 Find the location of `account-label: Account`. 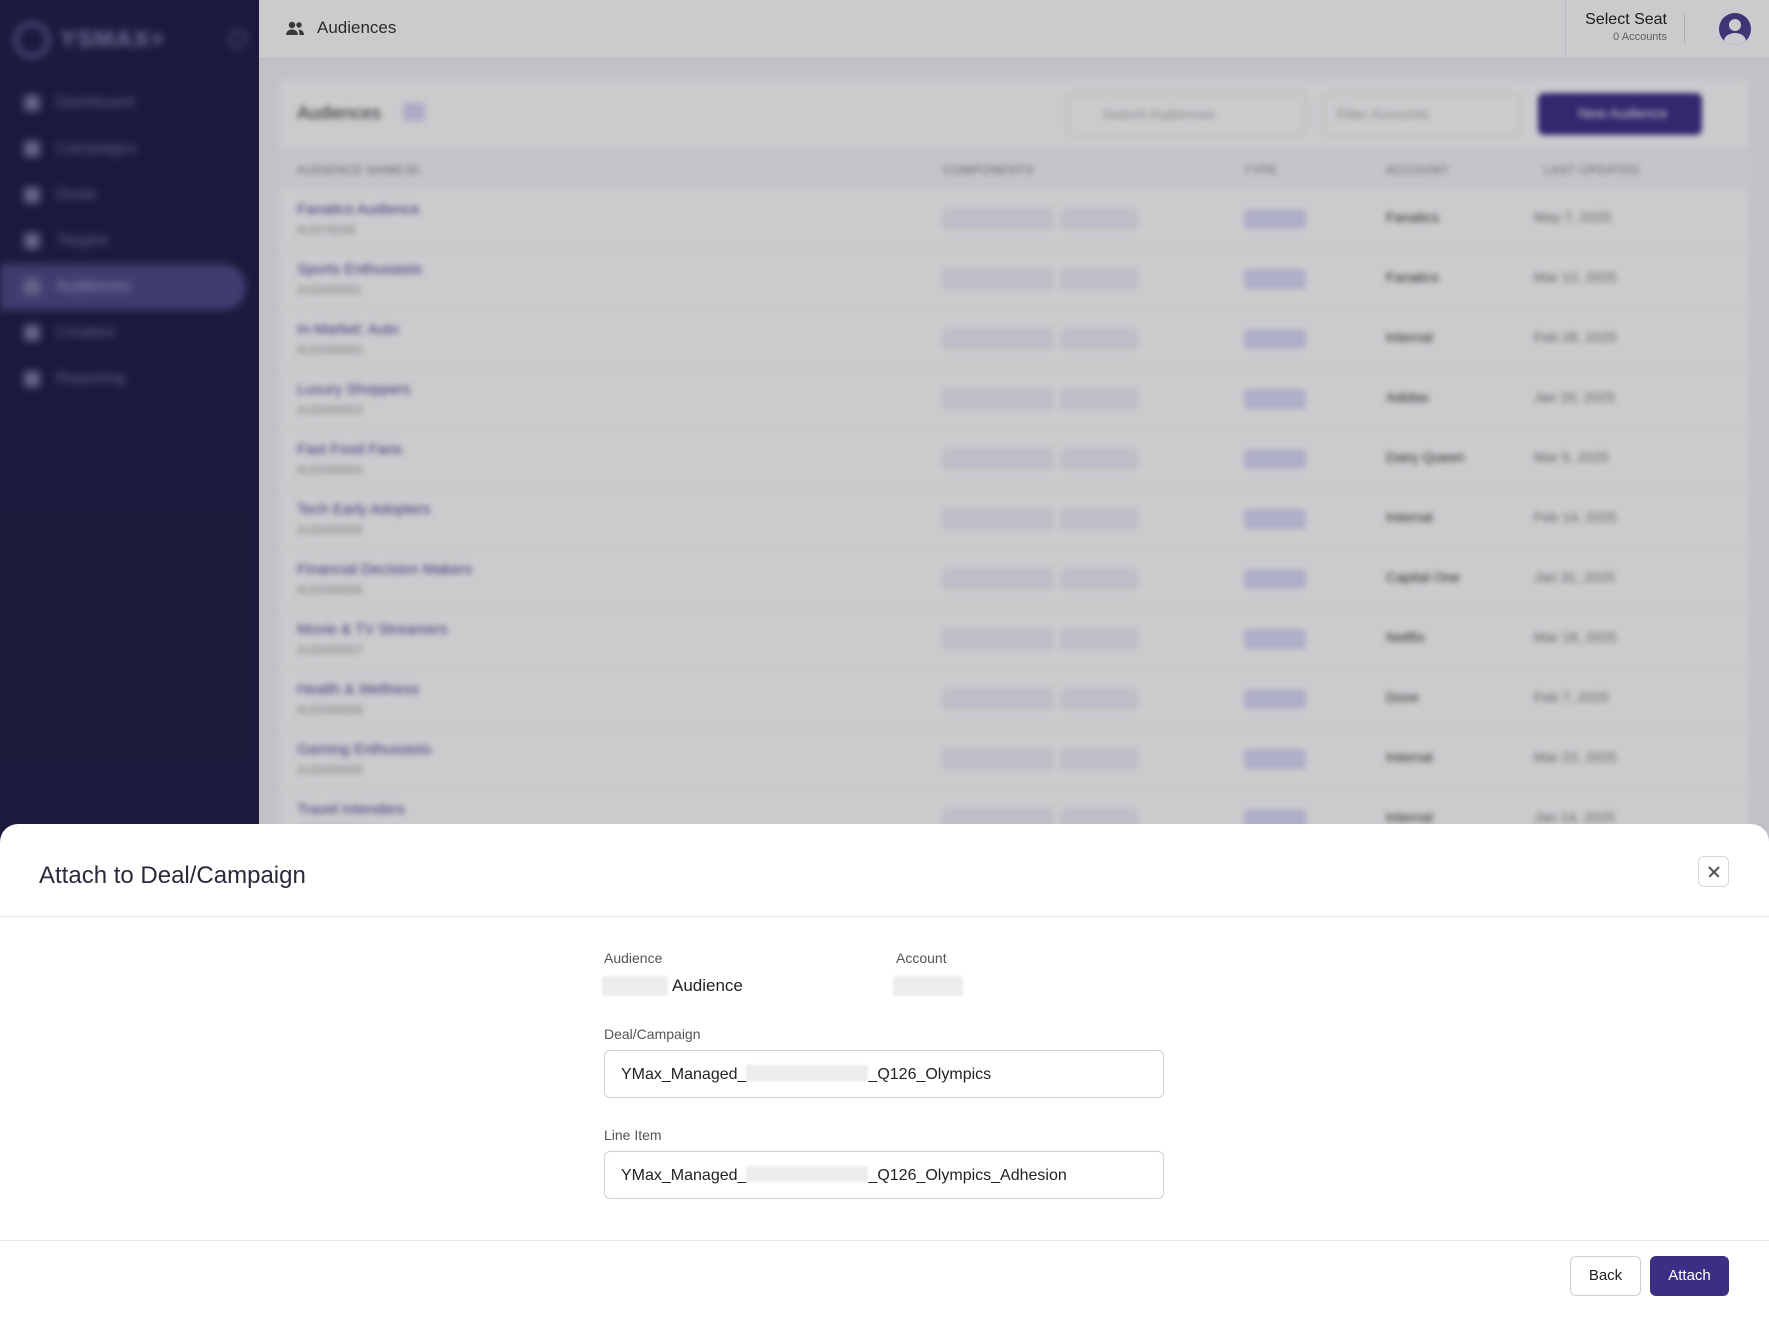

account-label: Account is located at coordinates (921, 958).